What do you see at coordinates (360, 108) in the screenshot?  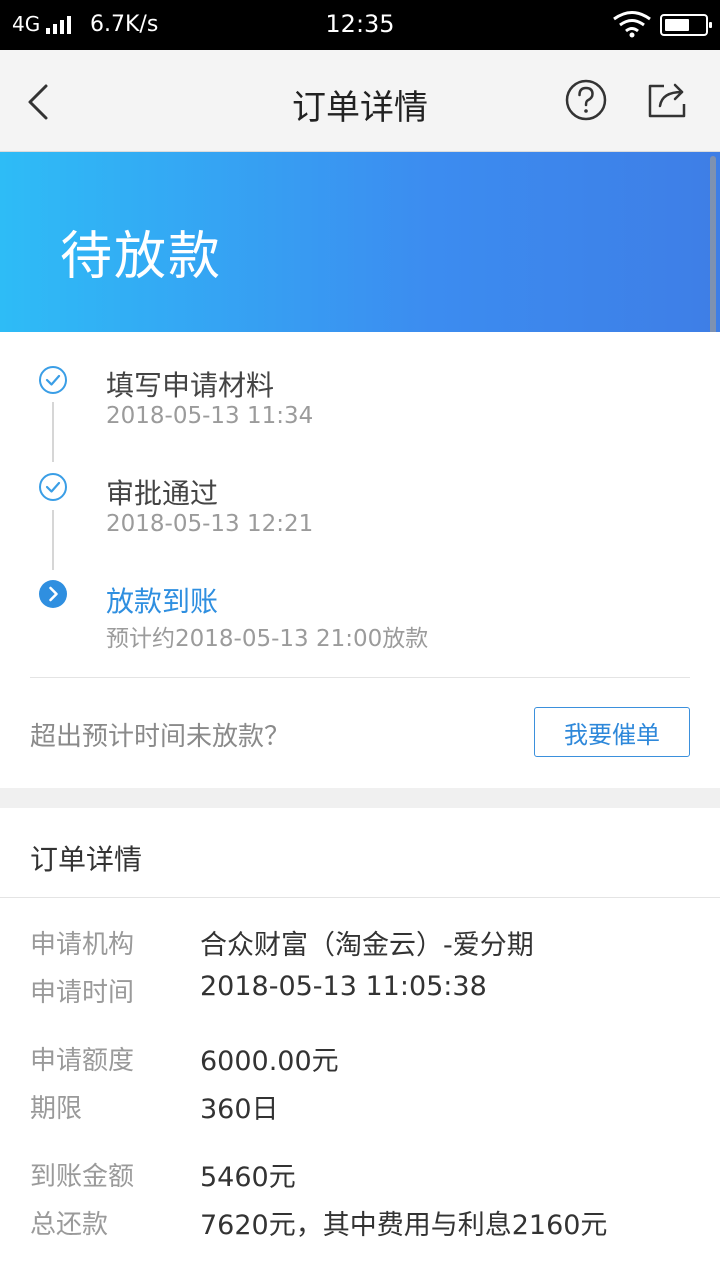 I see `page-title: 订单详情` at bounding box center [360, 108].